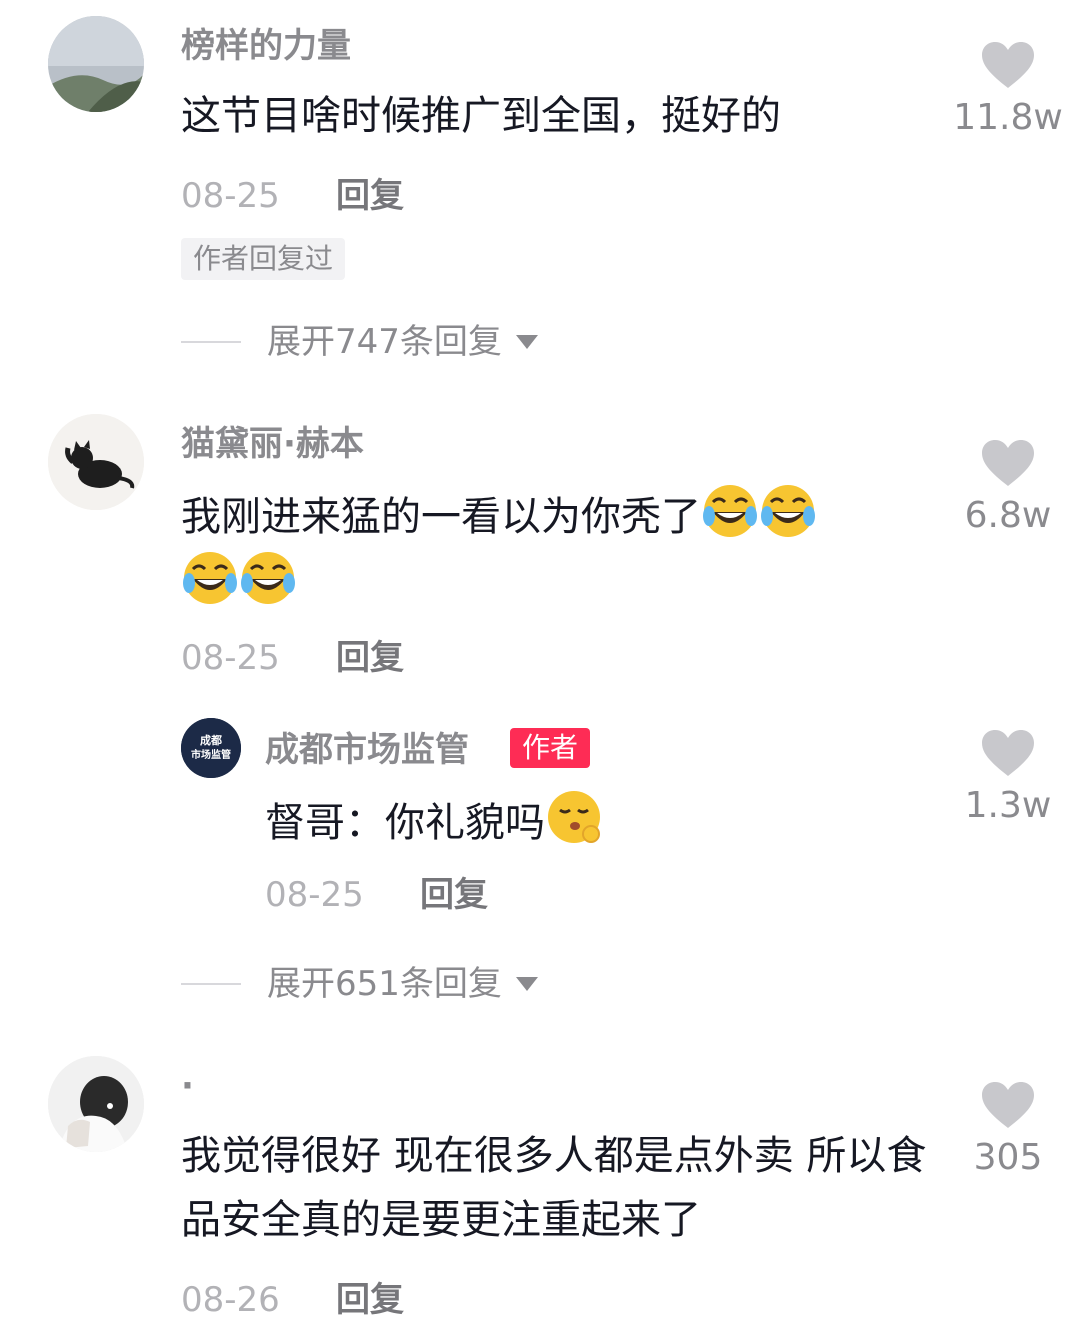  What do you see at coordinates (1008, 805) in the screenshot?
I see `like-count: 1.3w` at bounding box center [1008, 805].